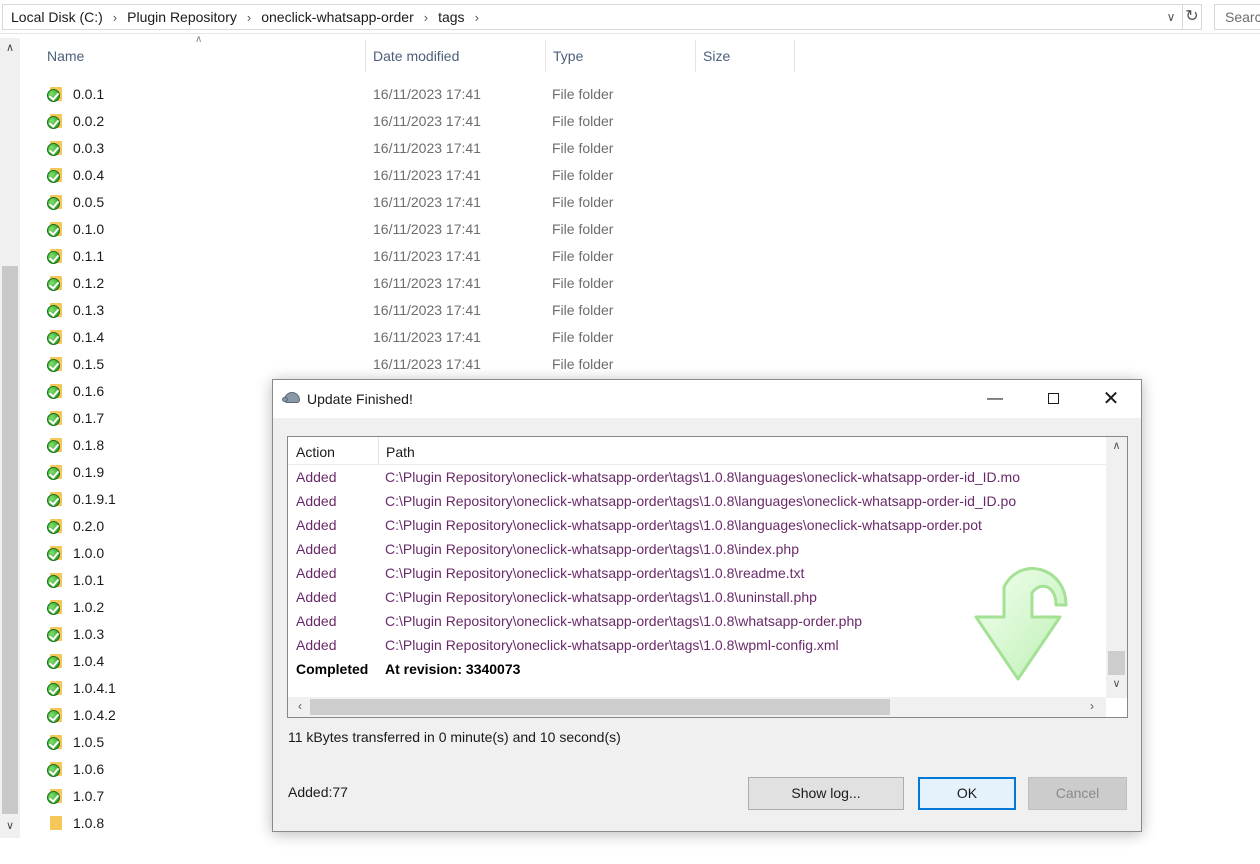 The image size is (1260, 864). I want to click on file-row: 0.1.1 16/11/2023 17:41 File folder, so click(394, 257).